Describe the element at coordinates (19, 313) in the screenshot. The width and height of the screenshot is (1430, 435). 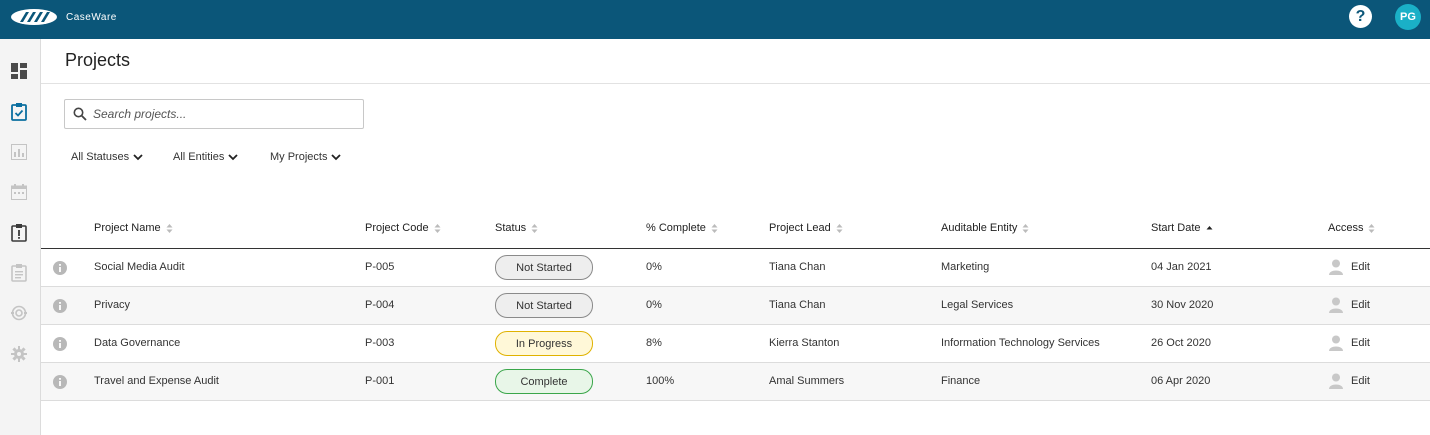
I see `risk-icon` at that location.